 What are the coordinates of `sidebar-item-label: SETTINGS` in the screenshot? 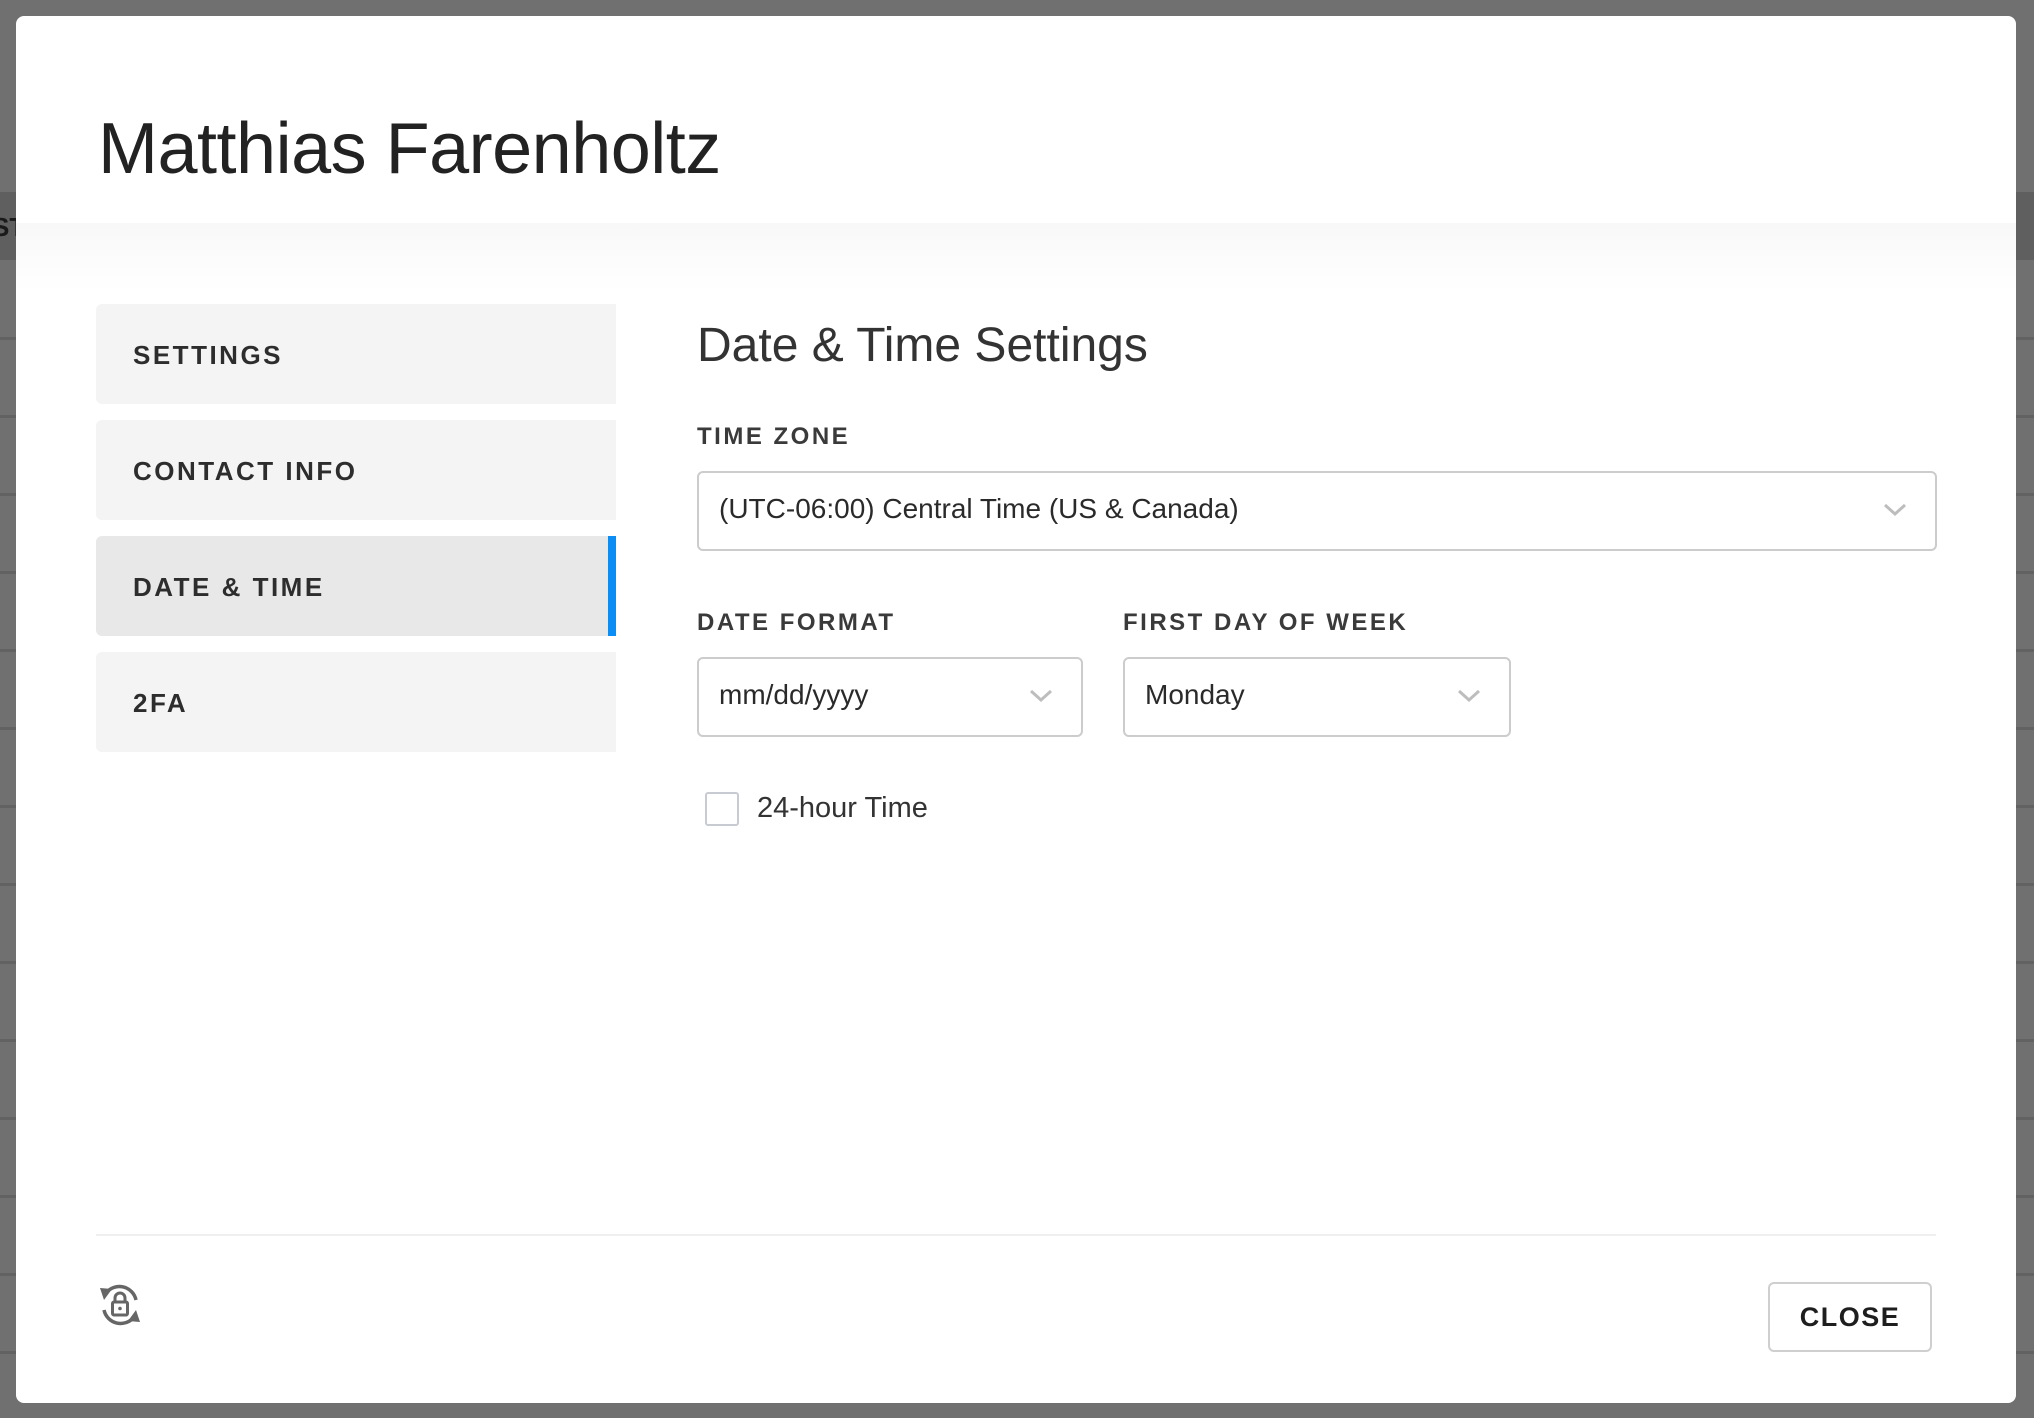 It's located at (208, 355).